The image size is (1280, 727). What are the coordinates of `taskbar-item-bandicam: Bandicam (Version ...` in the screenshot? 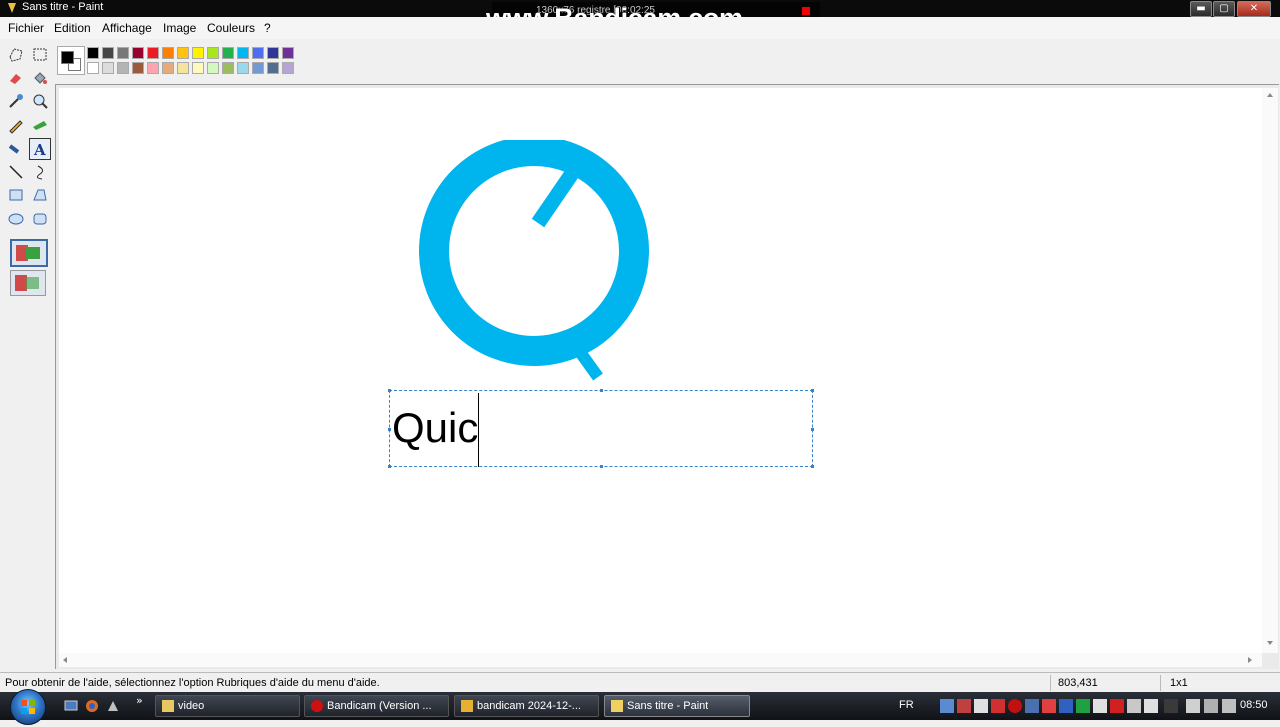 It's located at (376, 706).